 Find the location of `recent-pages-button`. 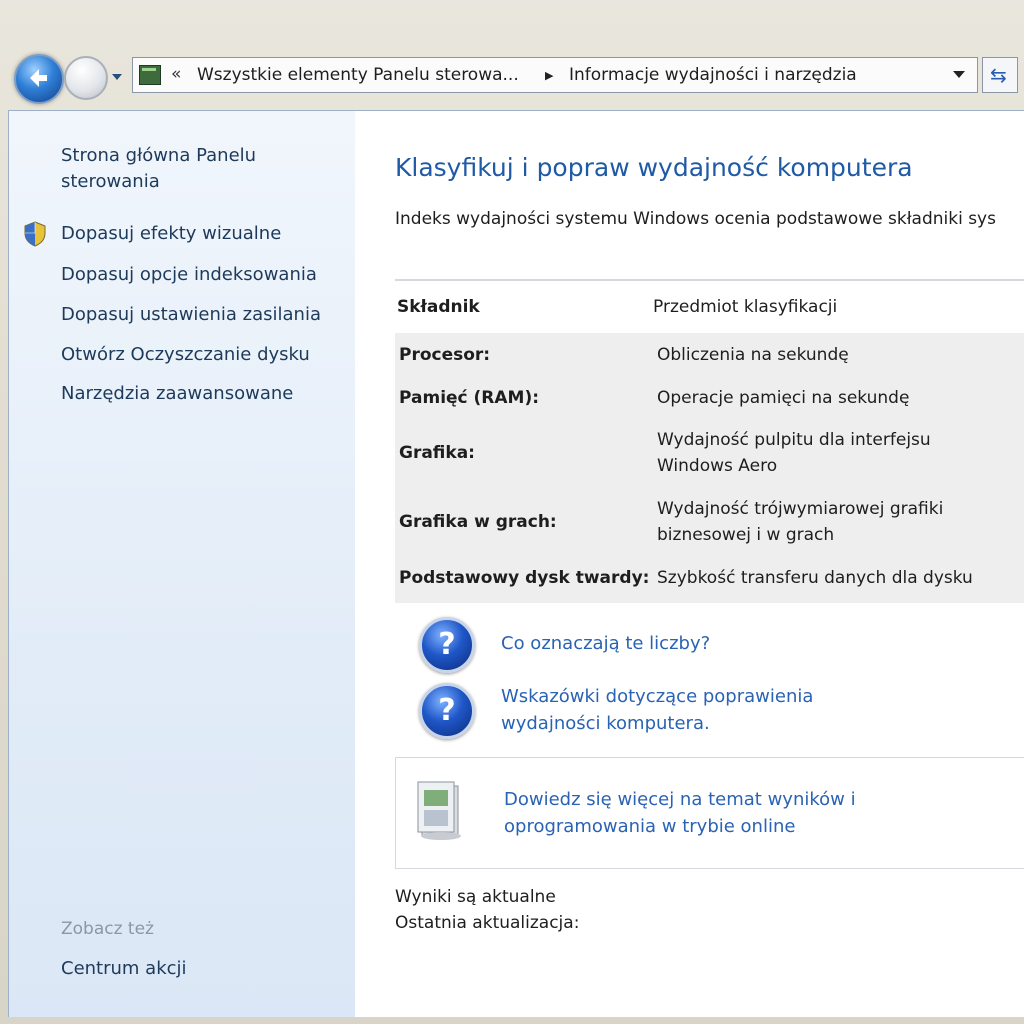

recent-pages-button is located at coordinates (117, 75).